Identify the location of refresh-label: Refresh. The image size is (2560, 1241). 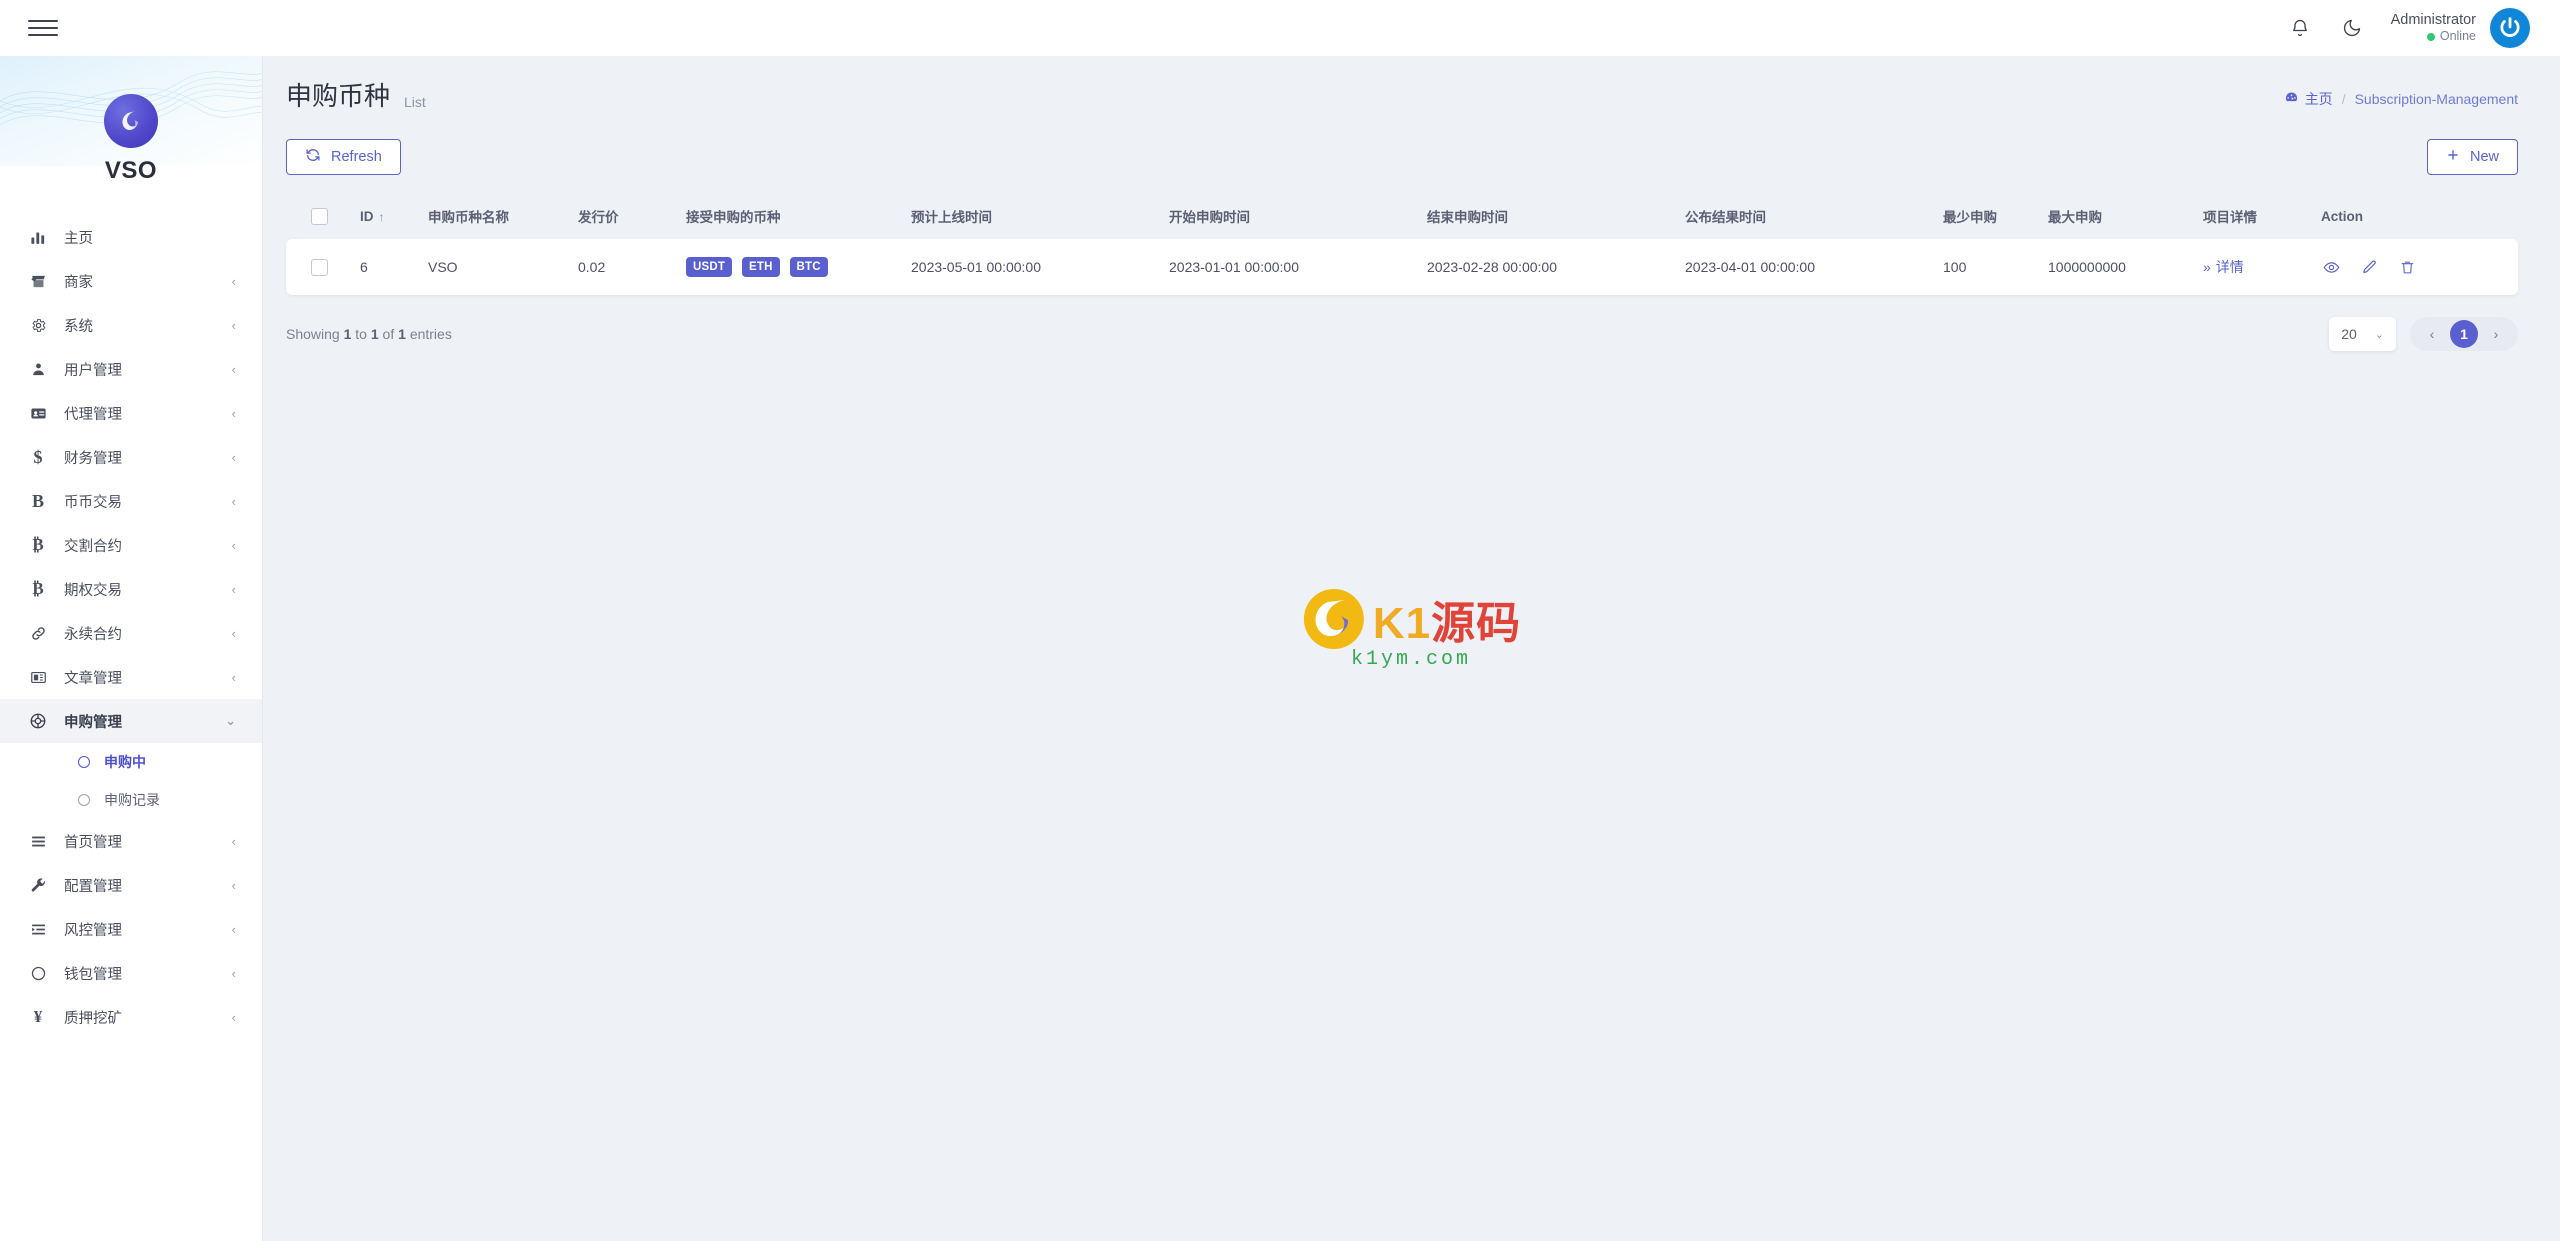
(356, 157).